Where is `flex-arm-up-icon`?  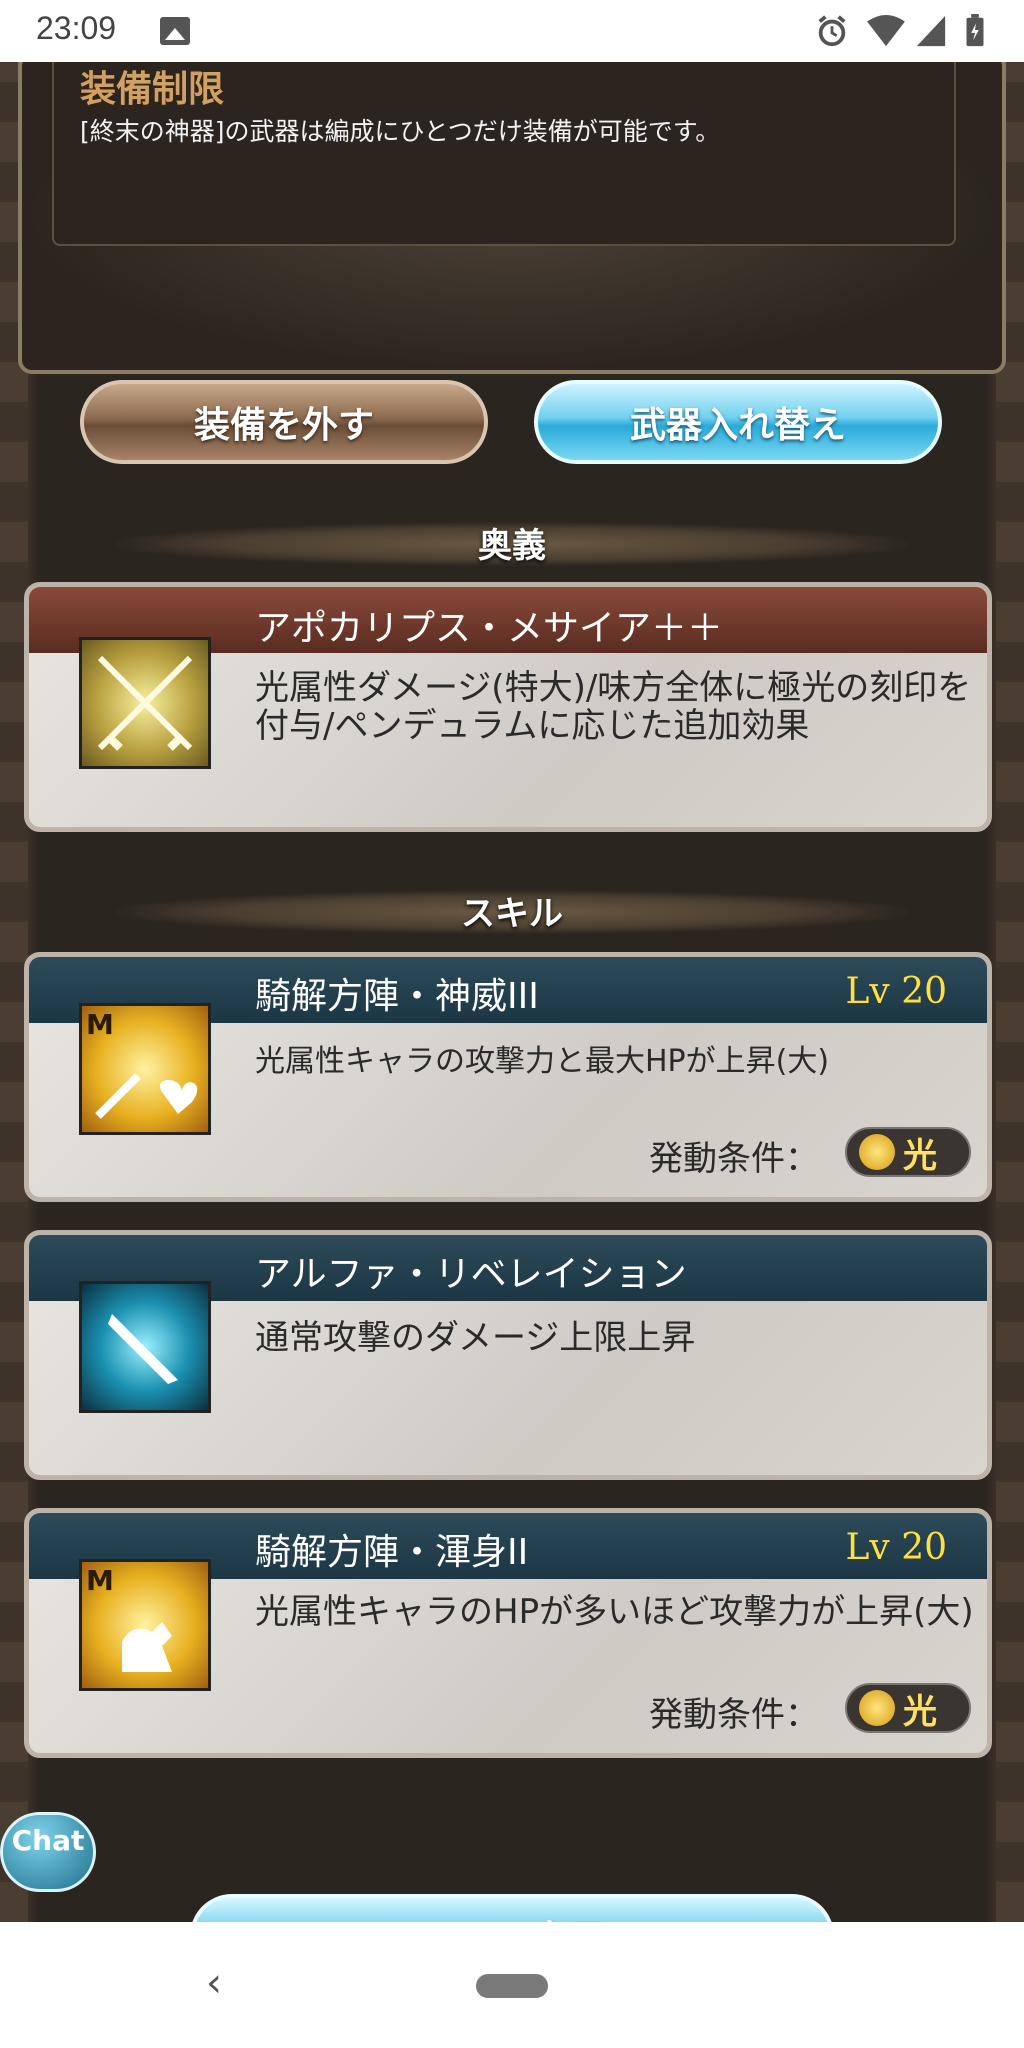 flex-arm-up-icon is located at coordinates (147, 1647).